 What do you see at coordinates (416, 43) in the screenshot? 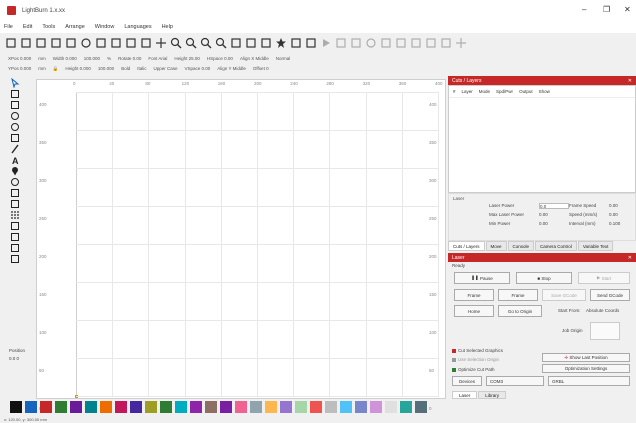
I see `align-icon` at bounding box center [416, 43].